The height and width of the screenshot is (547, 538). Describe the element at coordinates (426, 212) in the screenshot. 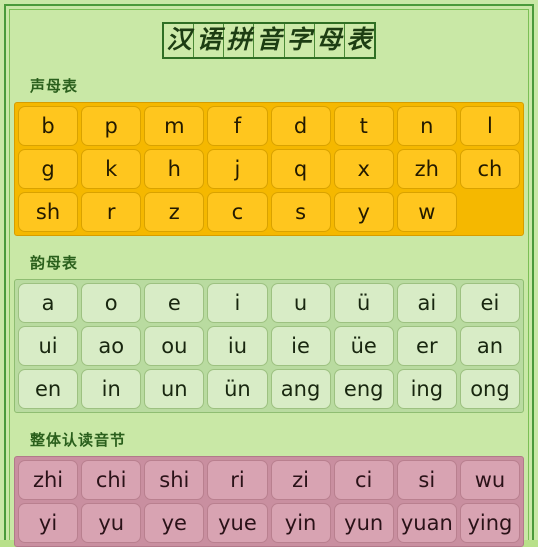

I see `pinyin-cell: w` at that location.